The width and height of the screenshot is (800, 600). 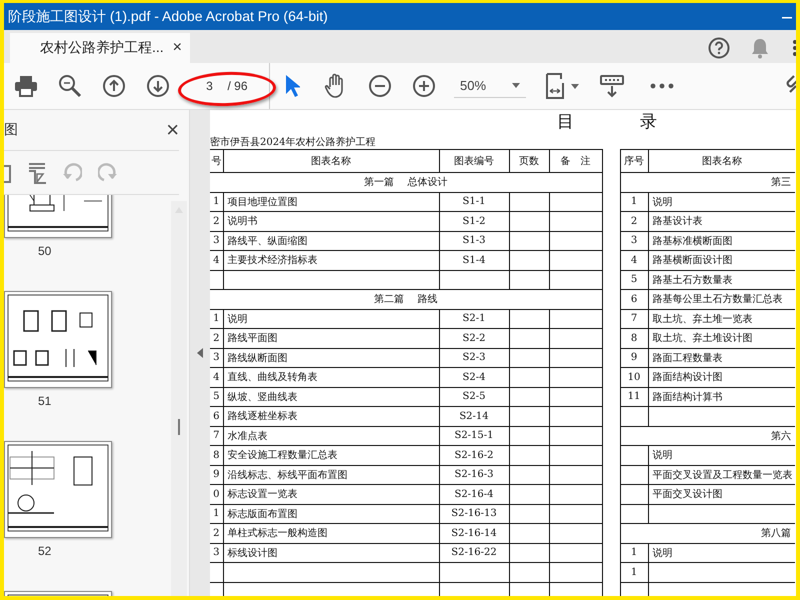 What do you see at coordinates (70, 86) in the screenshot?
I see `zoom-search-icon` at bounding box center [70, 86].